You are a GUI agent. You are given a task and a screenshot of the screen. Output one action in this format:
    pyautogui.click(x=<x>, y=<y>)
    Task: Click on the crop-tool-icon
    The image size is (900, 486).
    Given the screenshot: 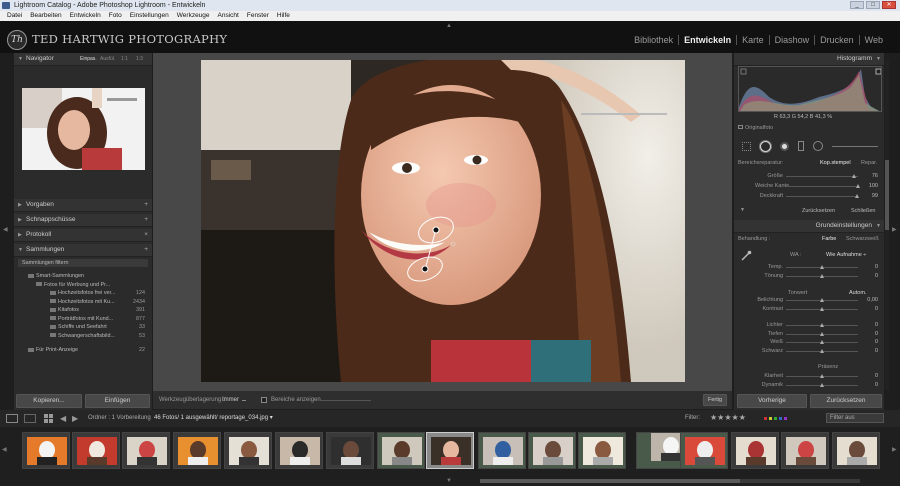 What is the action you would take?
    pyautogui.click(x=746, y=146)
    